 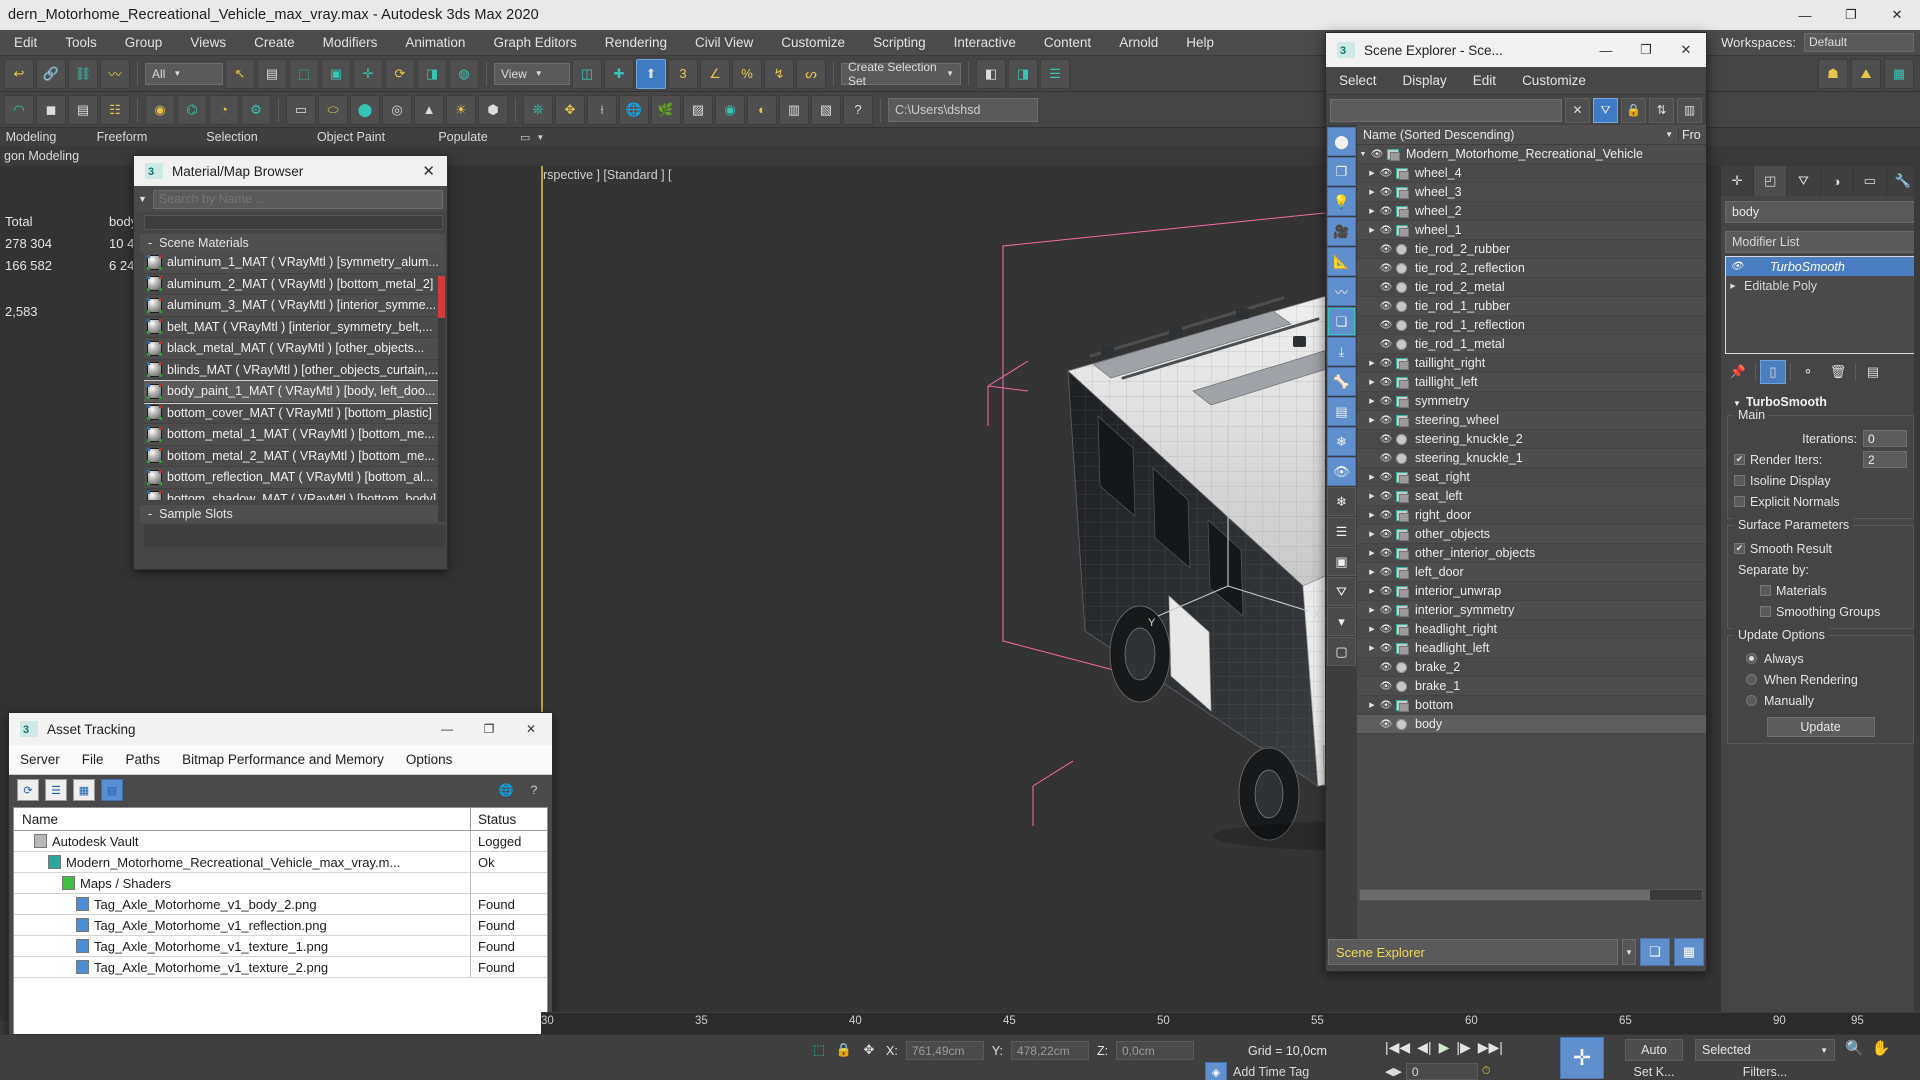 What do you see at coordinates (1689, 110) in the screenshot?
I see `columns-icon: ▥` at bounding box center [1689, 110].